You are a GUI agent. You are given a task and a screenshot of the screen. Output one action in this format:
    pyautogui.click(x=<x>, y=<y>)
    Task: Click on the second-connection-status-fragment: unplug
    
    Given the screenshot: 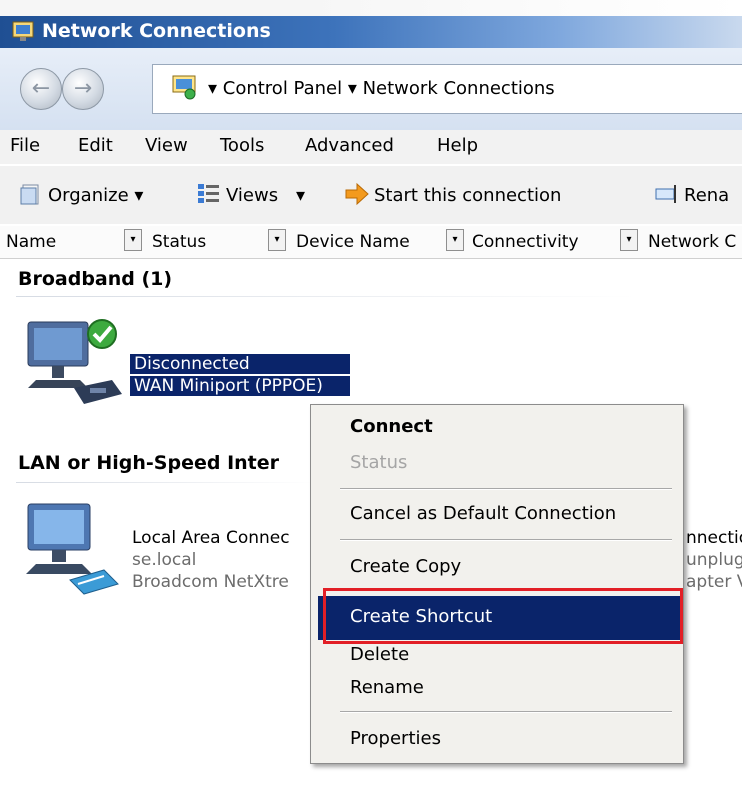 What is the action you would take?
    pyautogui.click(x=714, y=560)
    